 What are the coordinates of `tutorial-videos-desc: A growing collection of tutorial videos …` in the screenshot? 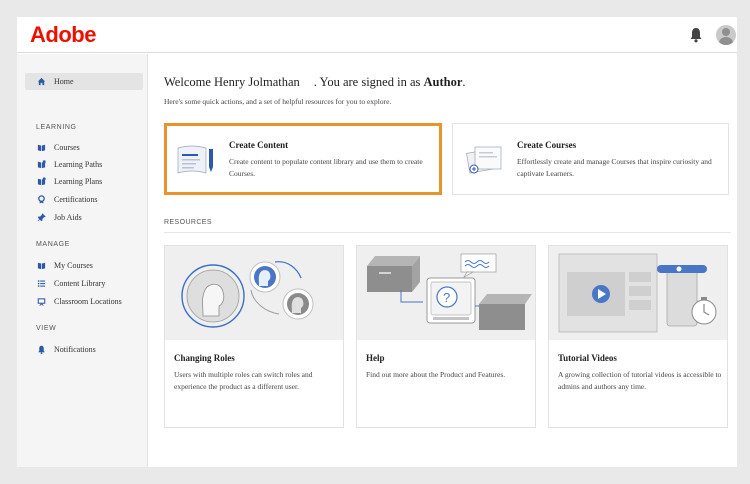 It's located at (640, 380).